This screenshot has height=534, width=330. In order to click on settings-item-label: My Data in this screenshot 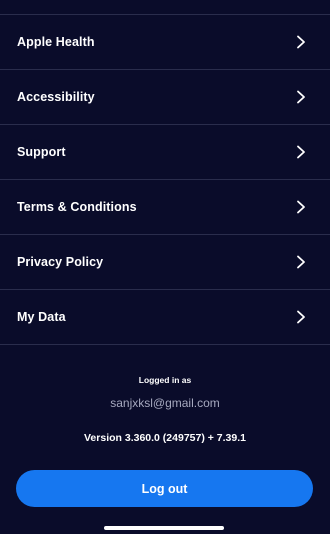, I will do `click(41, 317)`.